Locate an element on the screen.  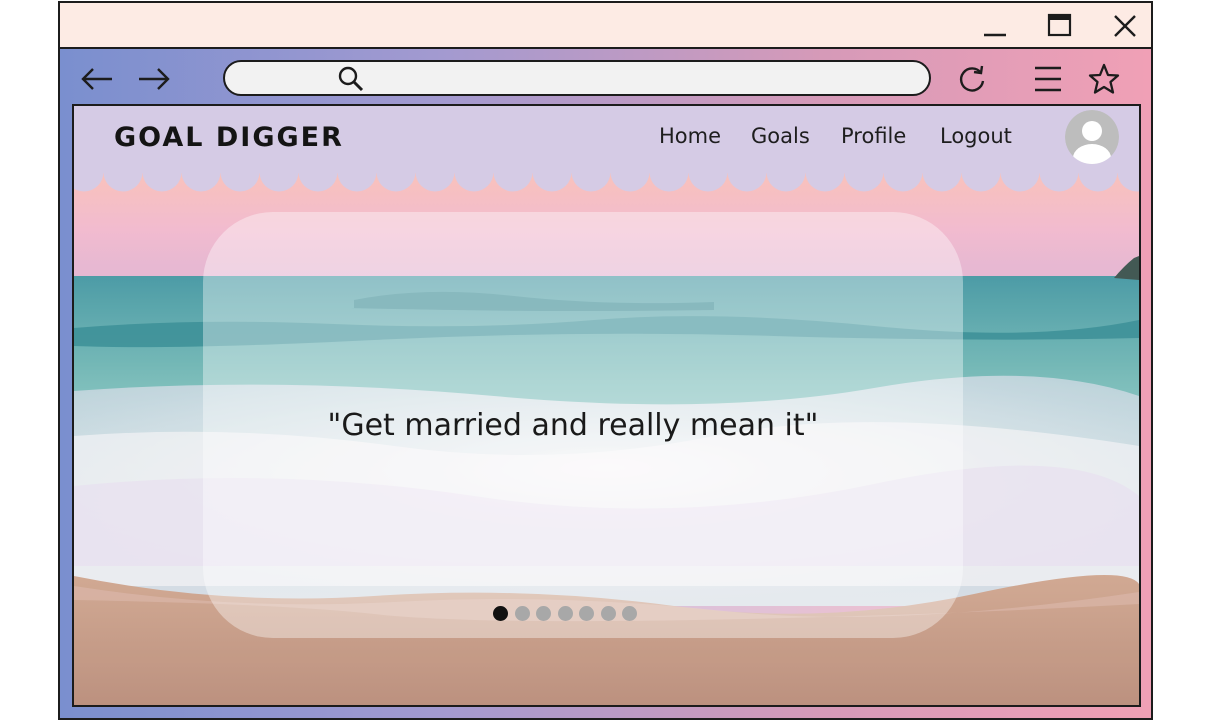
search-icon is located at coordinates (351, 81).